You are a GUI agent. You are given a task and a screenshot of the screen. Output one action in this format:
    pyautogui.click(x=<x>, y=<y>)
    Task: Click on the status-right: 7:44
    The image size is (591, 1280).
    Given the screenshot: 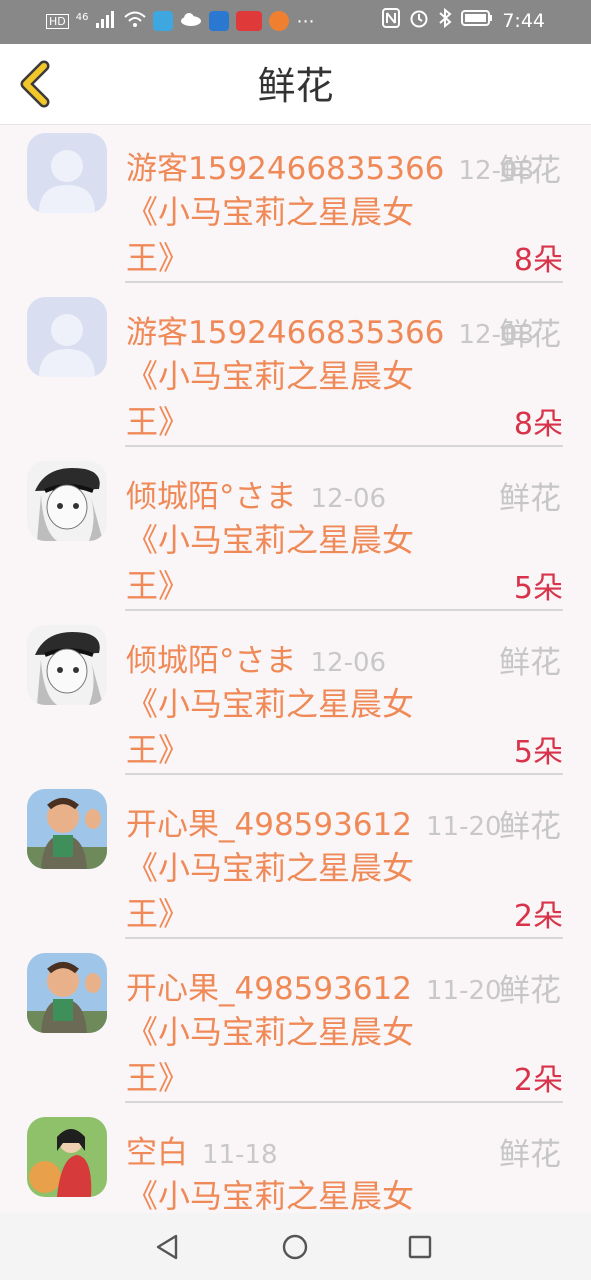 What is the action you would take?
    pyautogui.click(x=463, y=20)
    